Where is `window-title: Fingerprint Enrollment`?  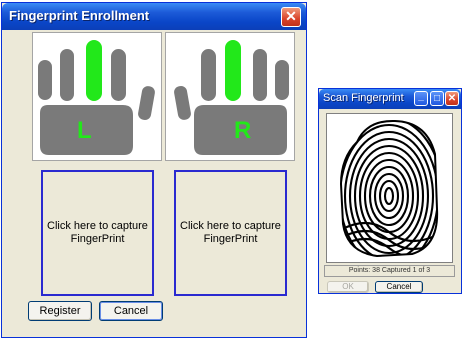 window-title: Fingerprint Enrollment is located at coordinates (79, 15).